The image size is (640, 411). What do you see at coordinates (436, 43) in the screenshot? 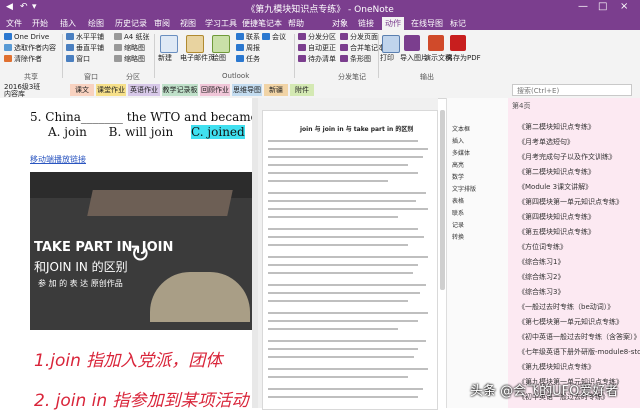
I see `ppt-icon` at bounding box center [436, 43].